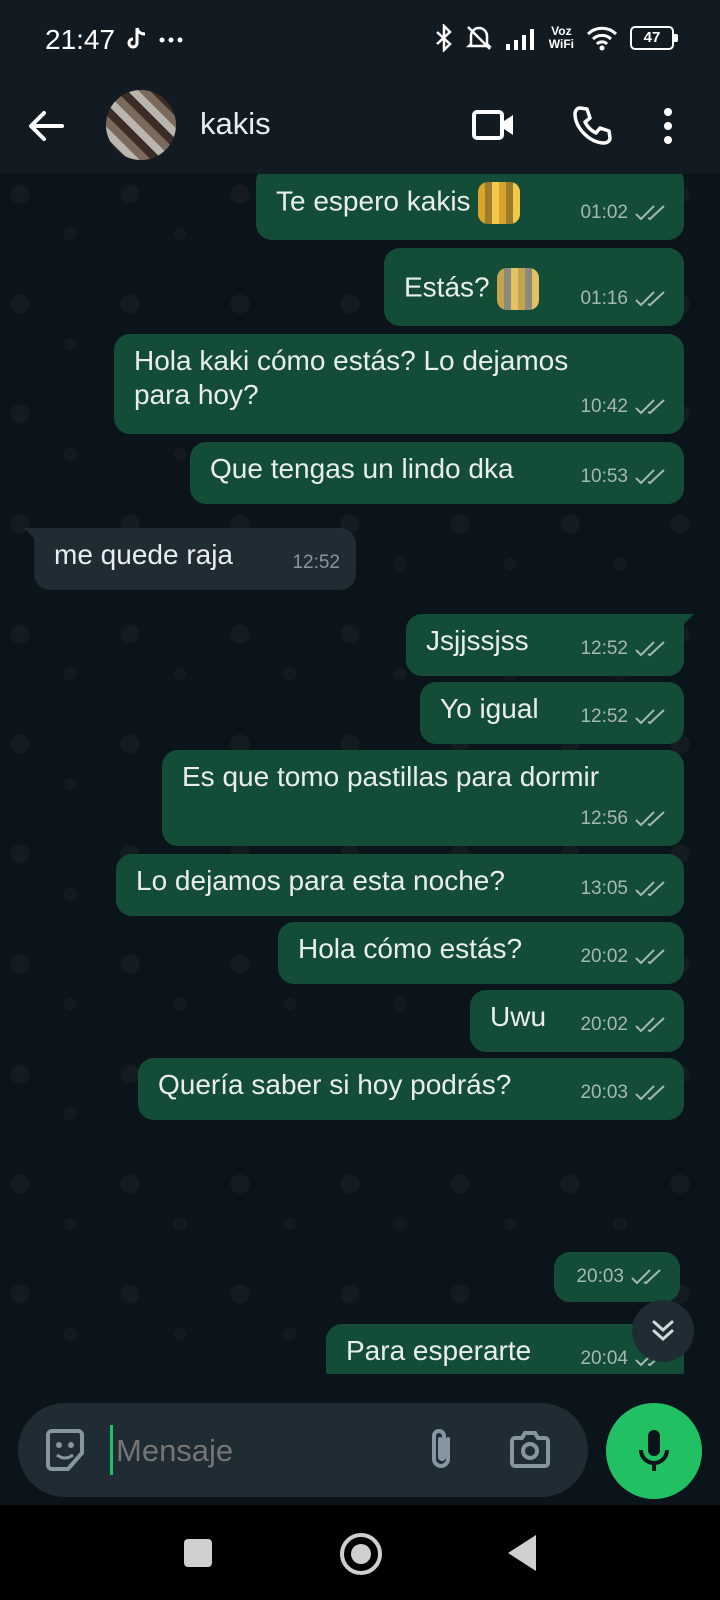 Image resolution: width=720 pixels, height=1600 pixels. What do you see at coordinates (577, 1021) in the screenshot?
I see `message-bubble: Uwu 20:02` at bounding box center [577, 1021].